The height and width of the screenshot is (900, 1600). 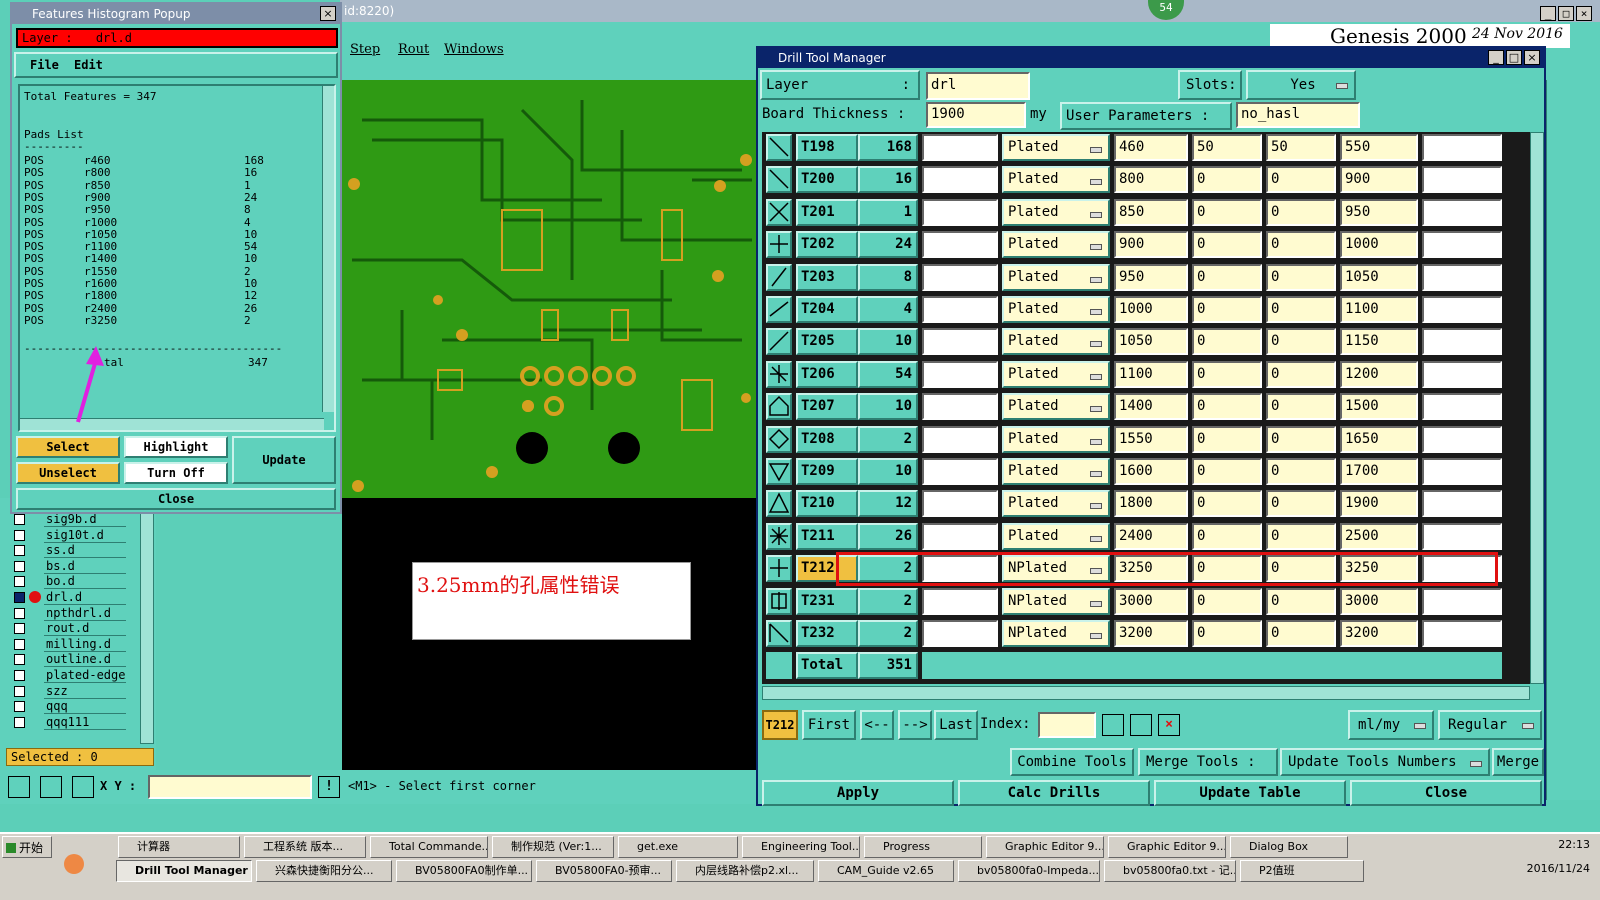 I want to click on last-button: Last, so click(x=956, y=725).